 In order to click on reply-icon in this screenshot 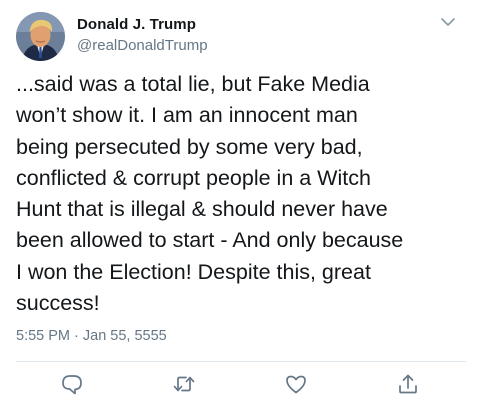, I will do `click(72, 384)`.